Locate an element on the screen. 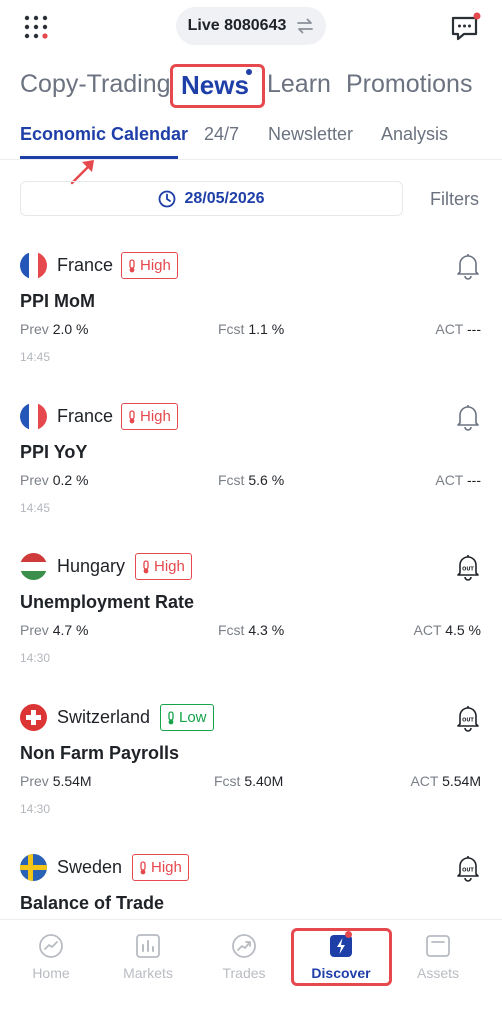  event-stats: Prev 2.0 % Fcst 1.1 % ACT --- is located at coordinates (250, 331).